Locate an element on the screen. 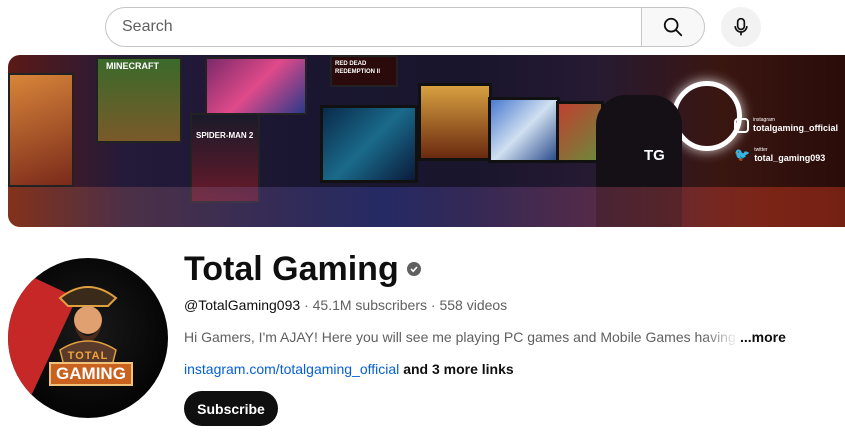  instagram-icon is located at coordinates (741, 125).